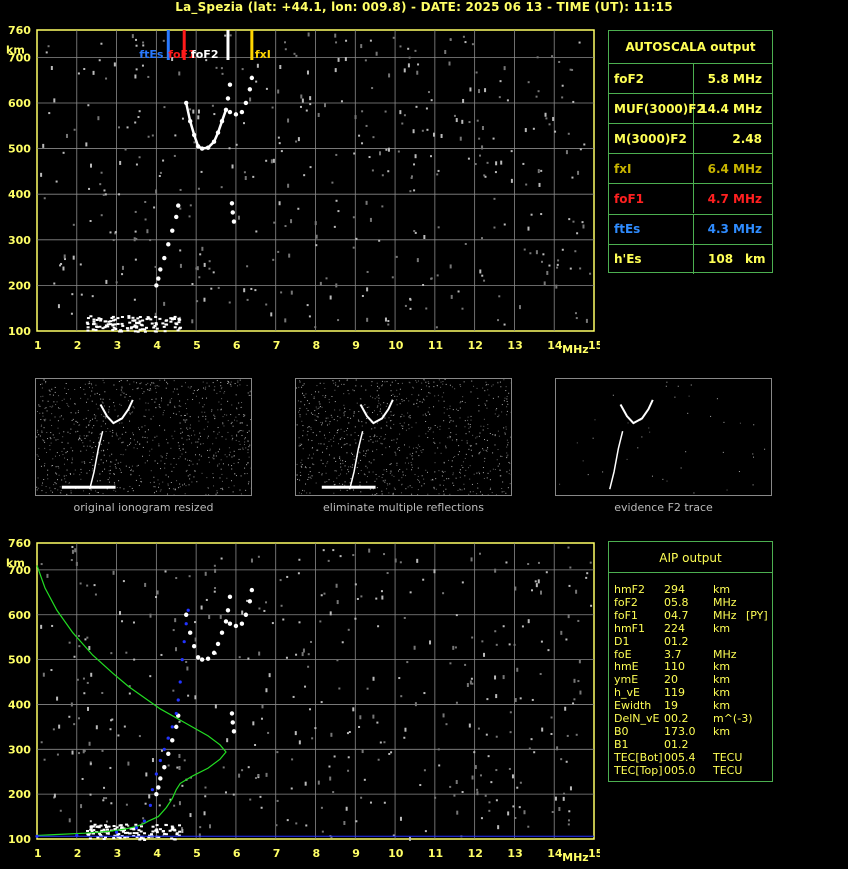  I want to click on aip-key: hmF2, so click(630, 589).